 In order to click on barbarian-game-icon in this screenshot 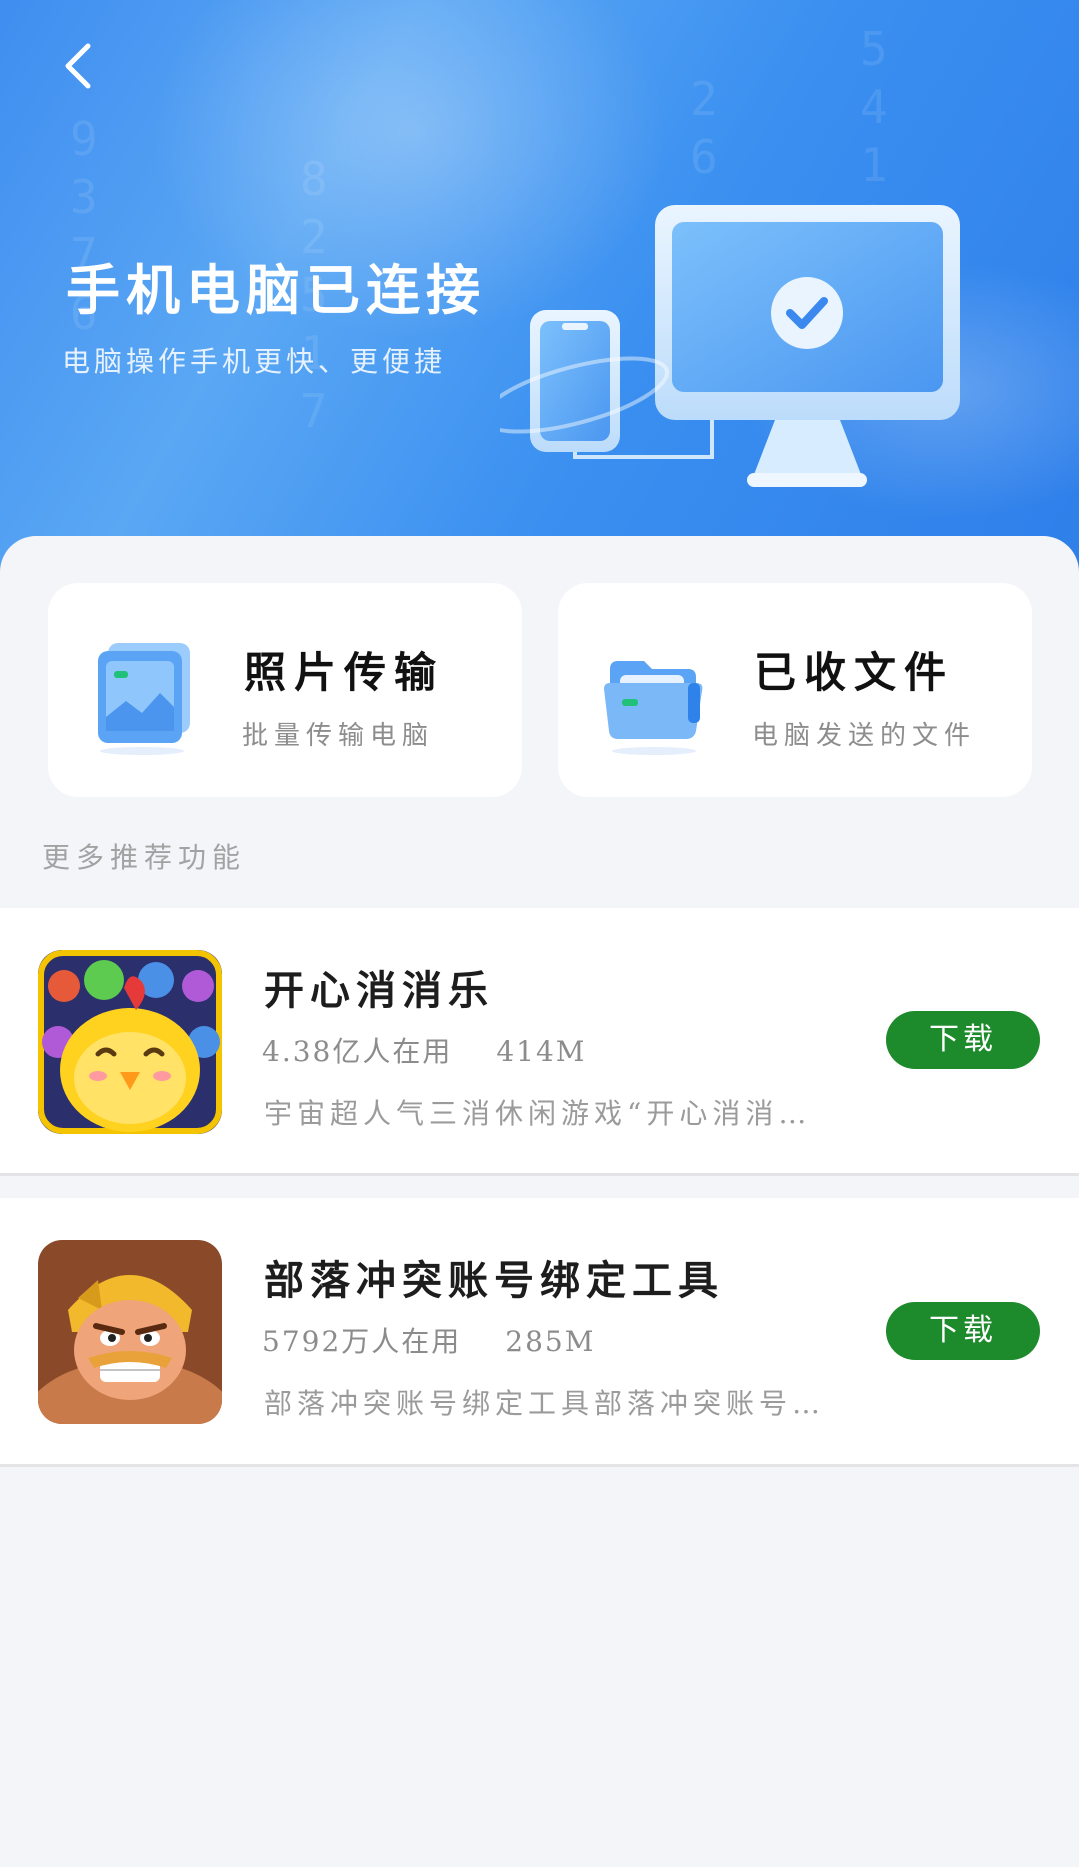, I will do `click(130, 1332)`.